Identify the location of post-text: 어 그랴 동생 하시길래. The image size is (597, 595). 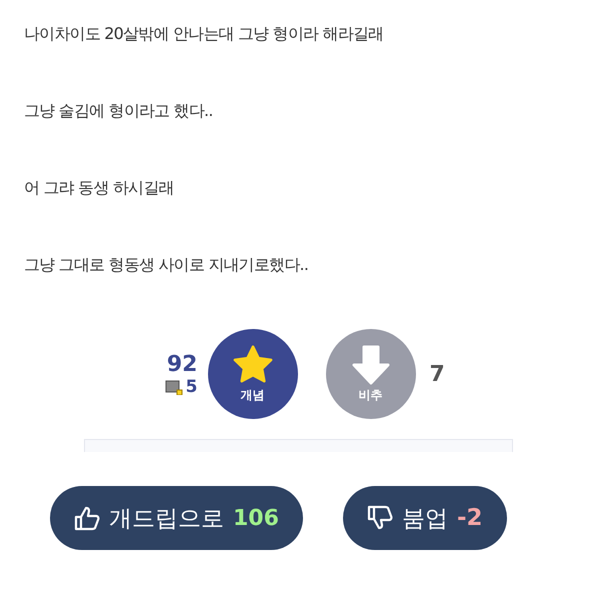
(99, 187).